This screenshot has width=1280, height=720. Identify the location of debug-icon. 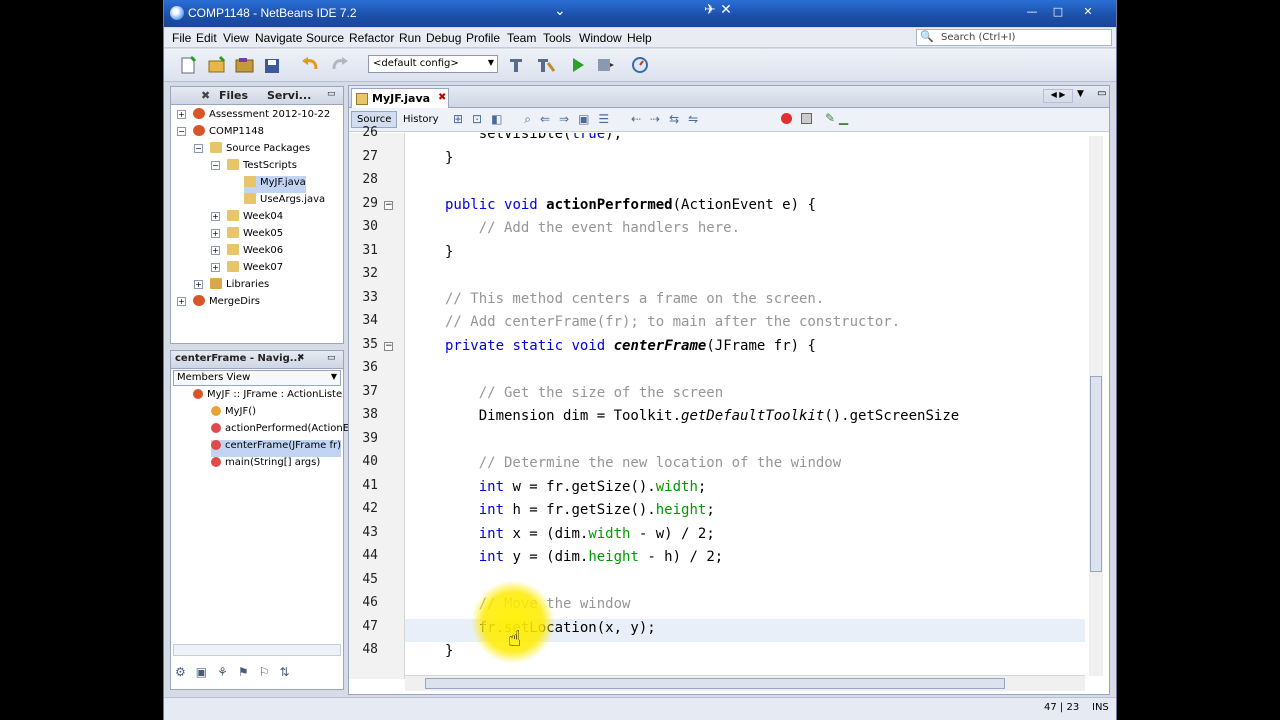
(605, 65).